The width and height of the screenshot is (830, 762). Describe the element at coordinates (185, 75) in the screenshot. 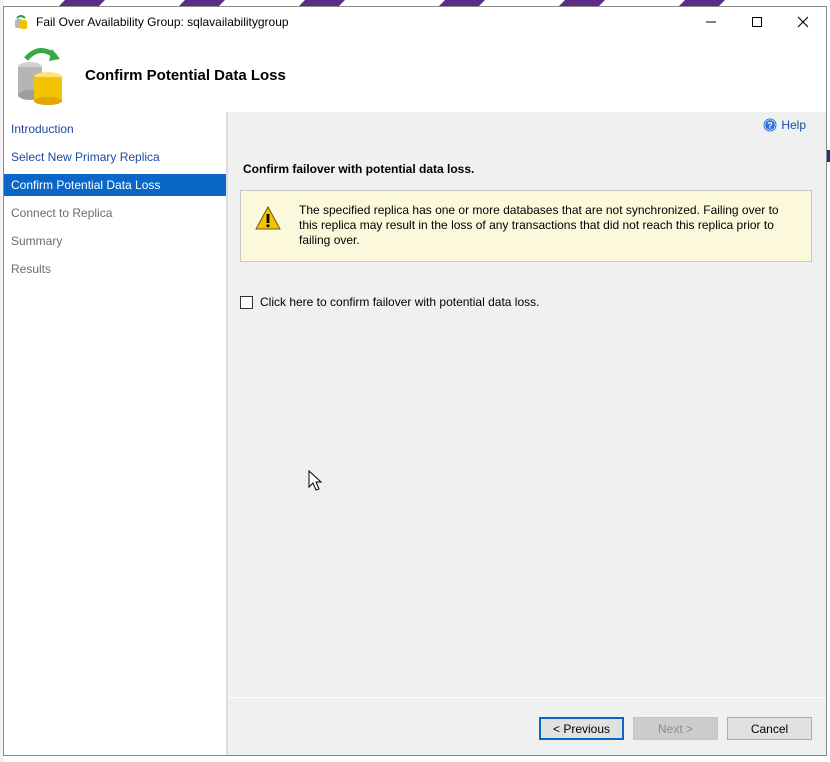

I see `page-title: Confirm Potential Data Loss` at that location.